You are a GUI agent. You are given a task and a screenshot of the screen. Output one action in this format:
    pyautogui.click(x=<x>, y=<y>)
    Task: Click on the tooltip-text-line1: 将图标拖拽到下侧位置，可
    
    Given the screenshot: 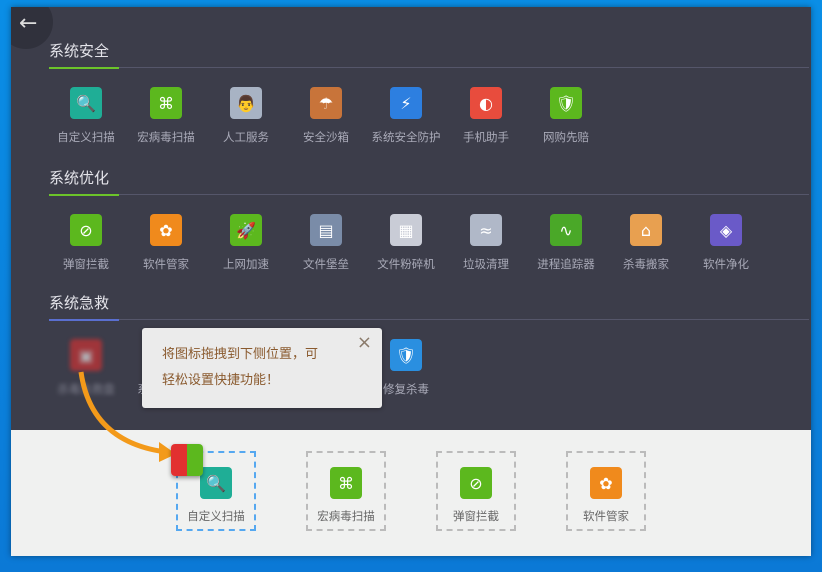 What is the action you would take?
    pyautogui.click(x=240, y=354)
    